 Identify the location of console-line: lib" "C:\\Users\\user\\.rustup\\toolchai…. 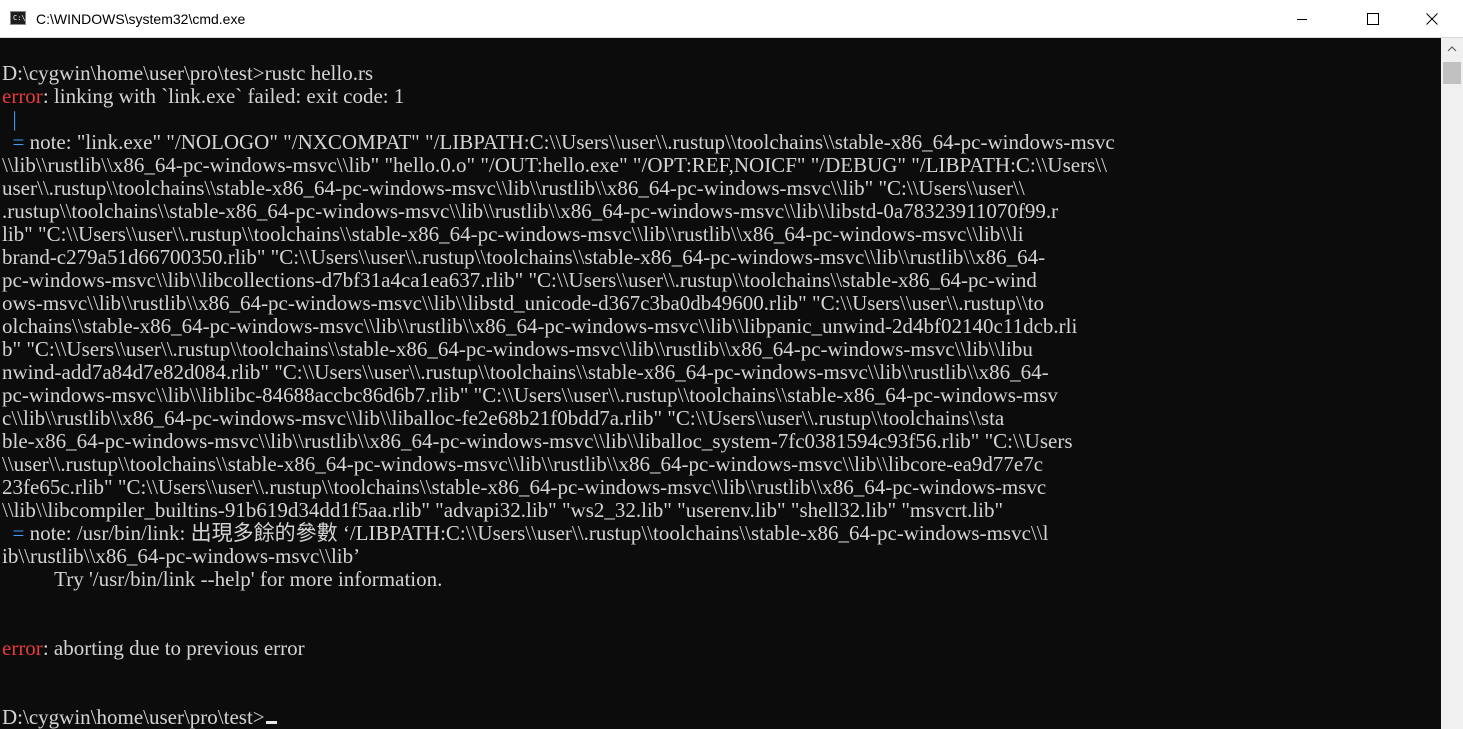
(558, 234).